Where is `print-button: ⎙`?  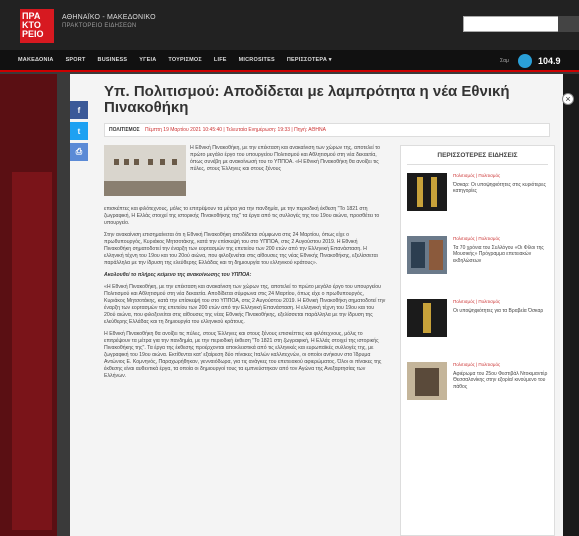 print-button: ⎙ is located at coordinates (79, 152).